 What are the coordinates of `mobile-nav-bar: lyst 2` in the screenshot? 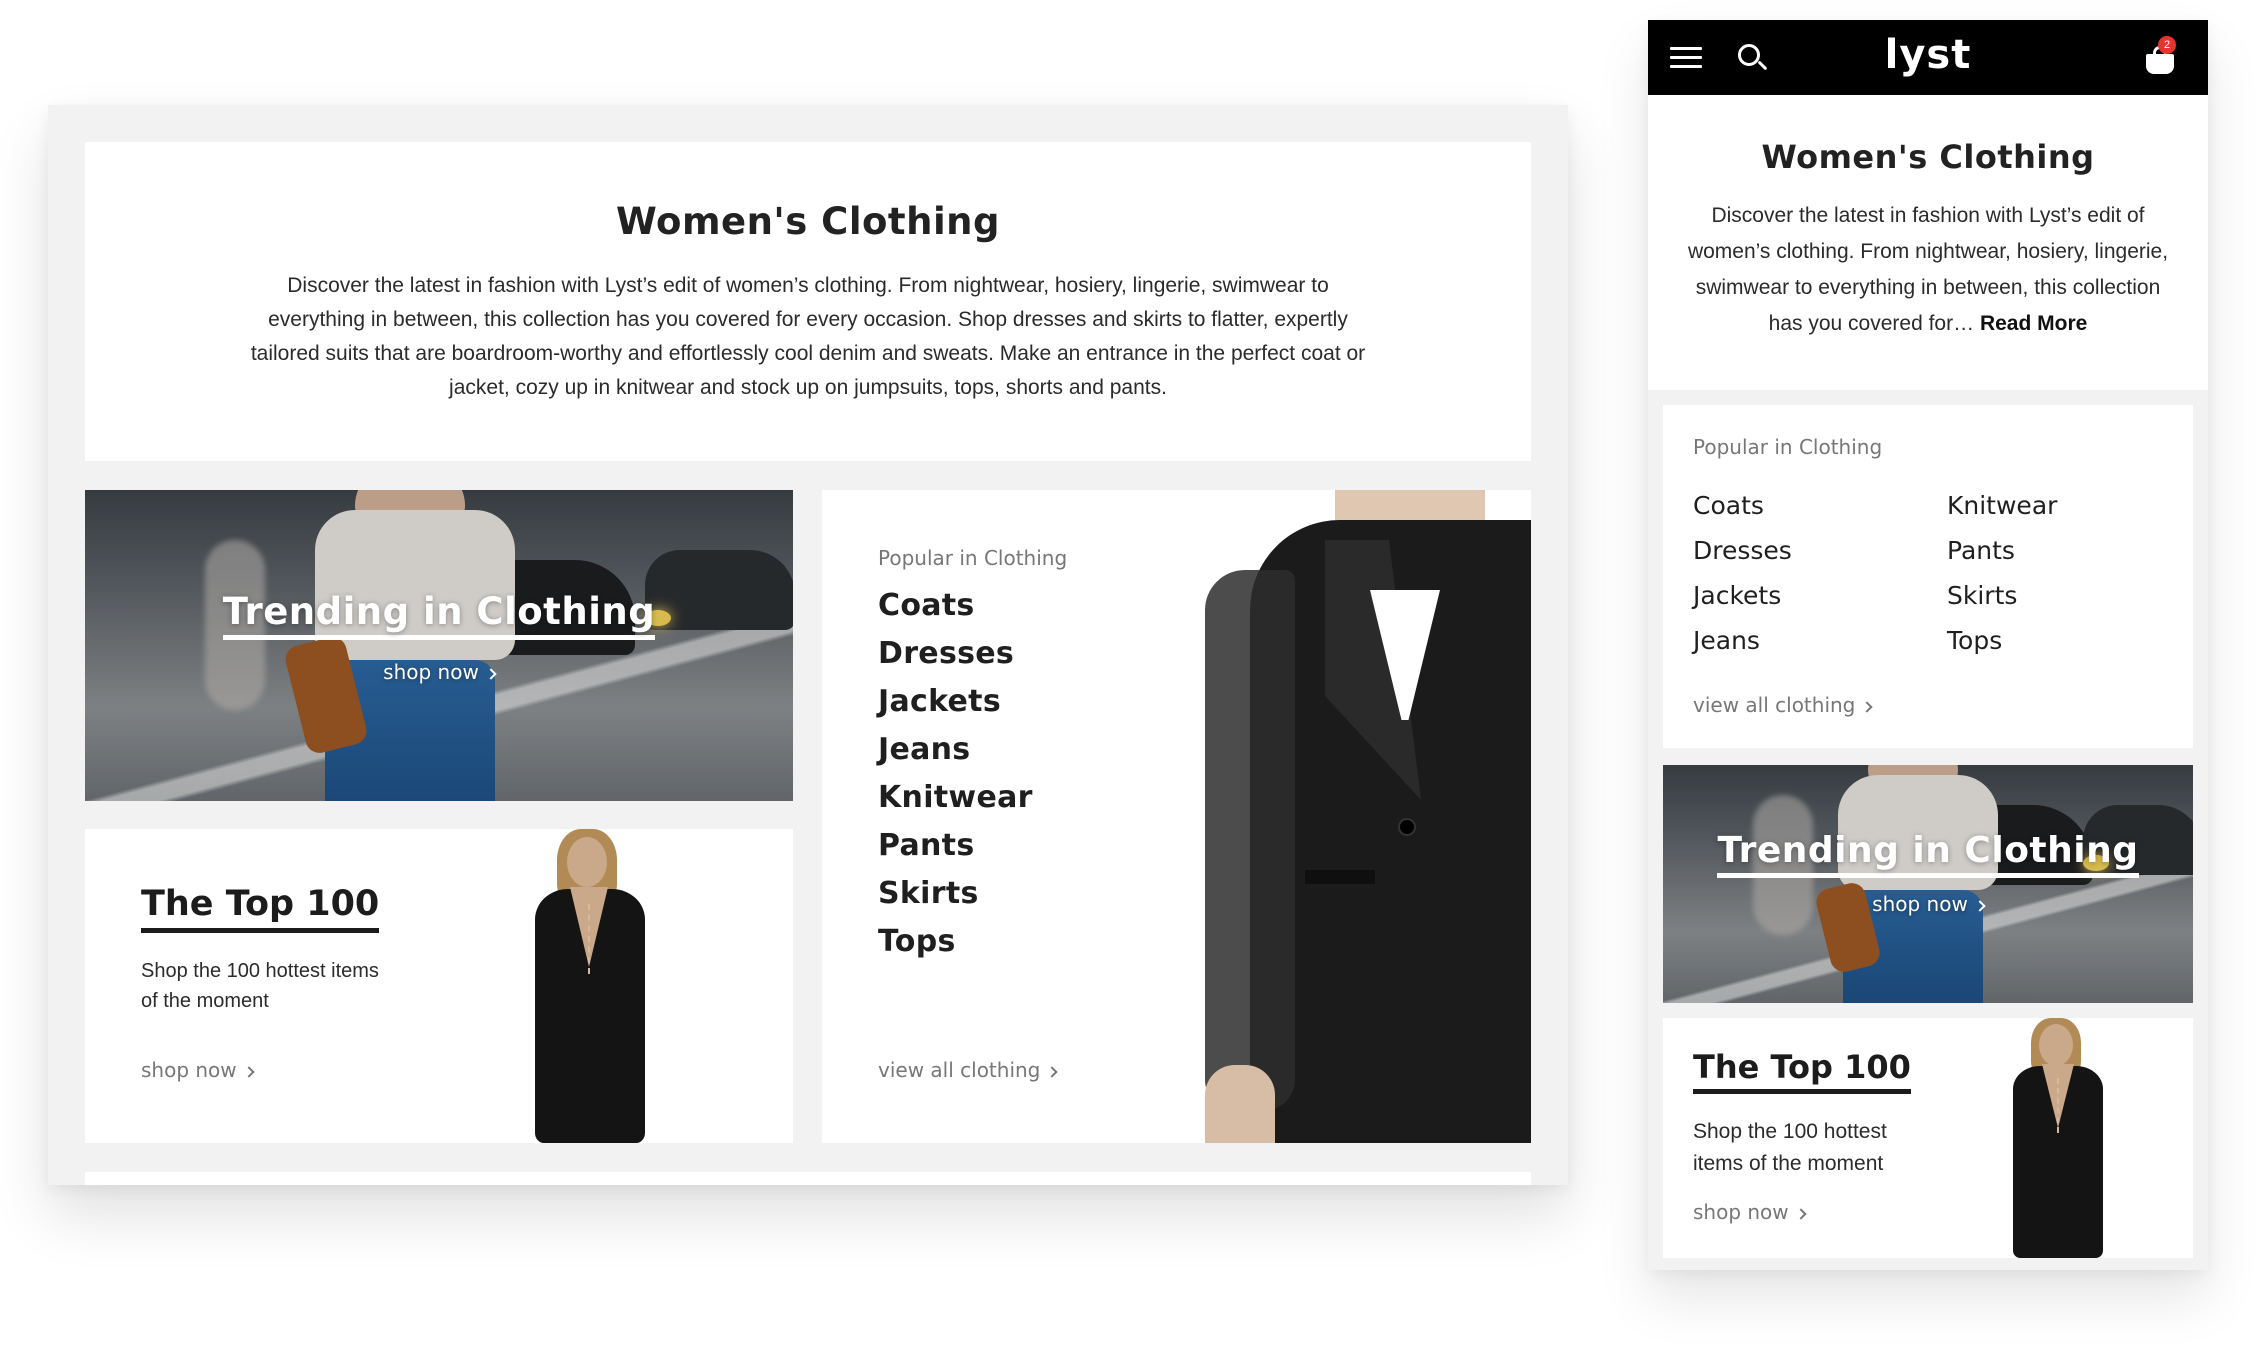 It's located at (1928, 57).